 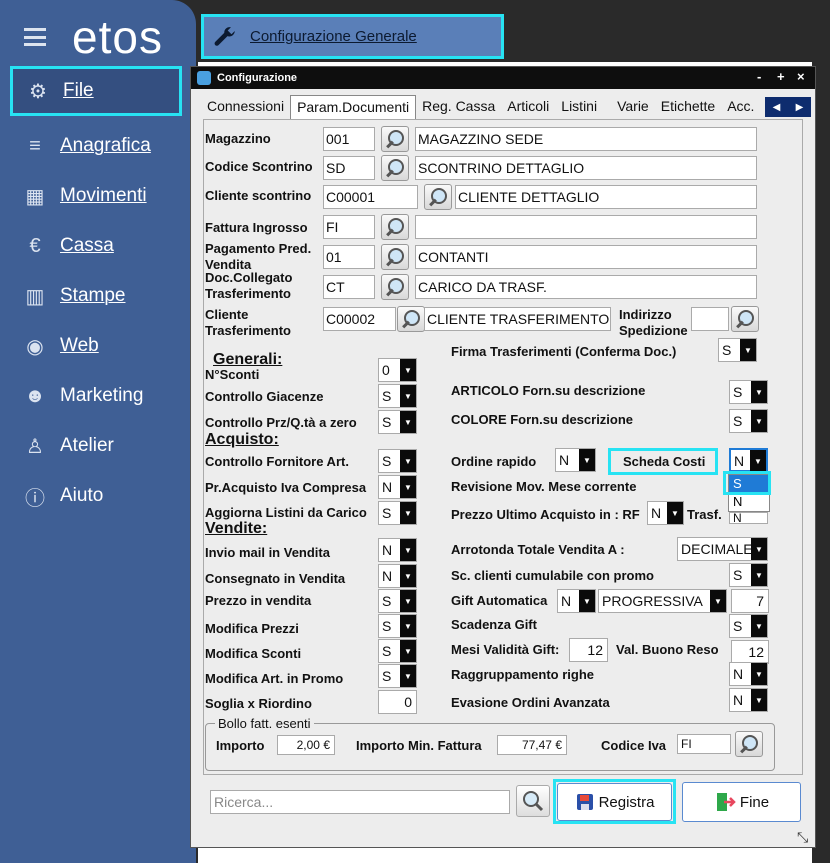 I want to click on consegnato-select: N ▼, so click(x=397, y=576).